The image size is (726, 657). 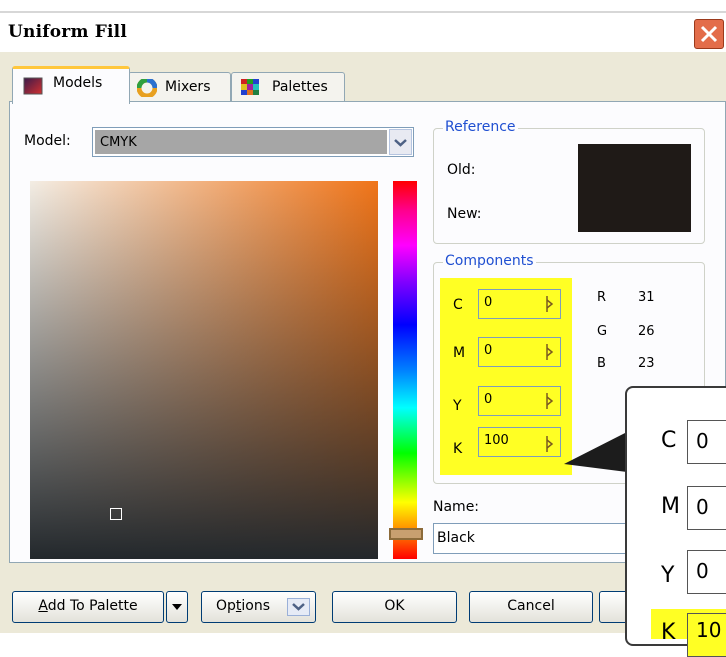 What do you see at coordinates (488, 302) in the screenshot?
I see `c-value: 0` at bounding box center [488, 302].